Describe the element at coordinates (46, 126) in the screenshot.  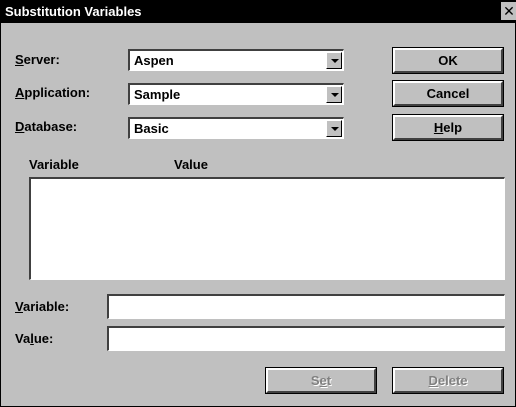
I see `database-label: Database:` at that location.